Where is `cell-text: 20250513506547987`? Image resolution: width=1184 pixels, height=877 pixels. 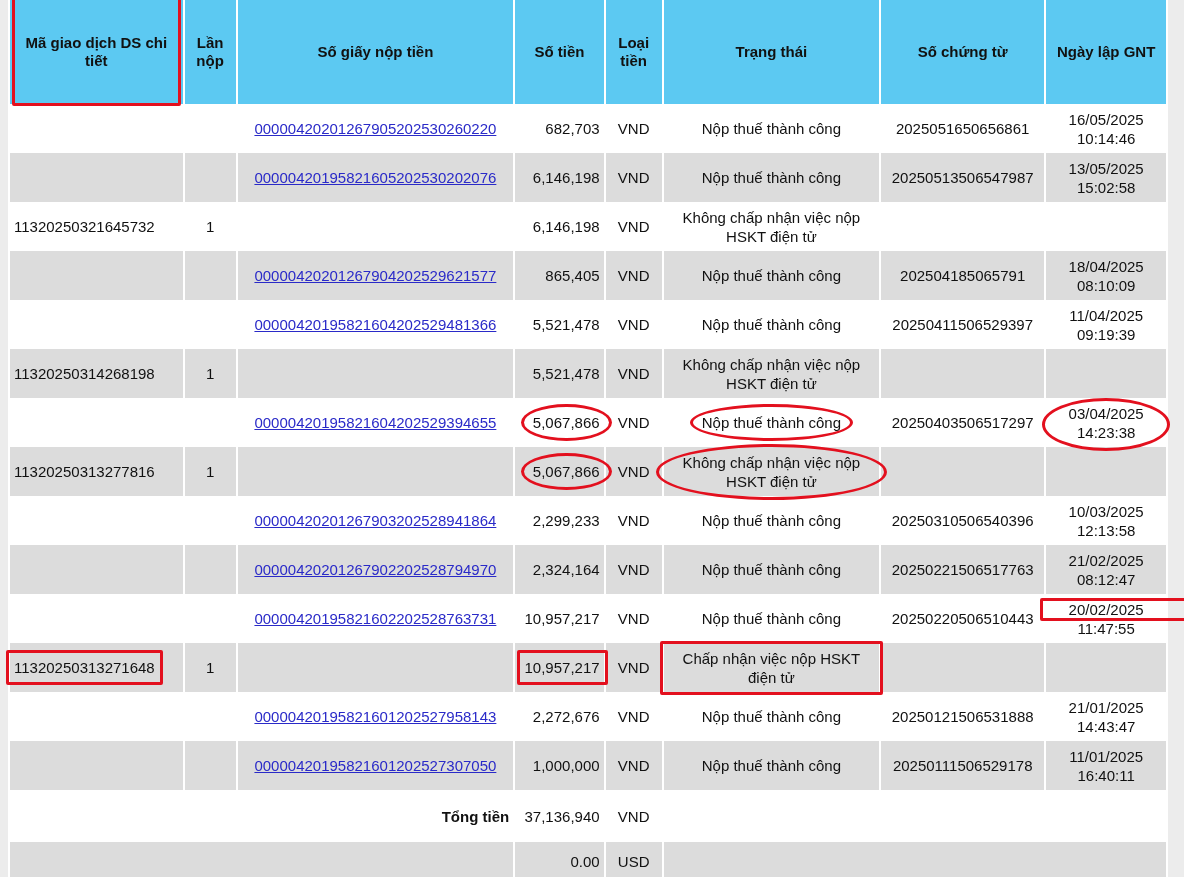 cell-text: 20250513506547987 is located at coordinates (962, 177).